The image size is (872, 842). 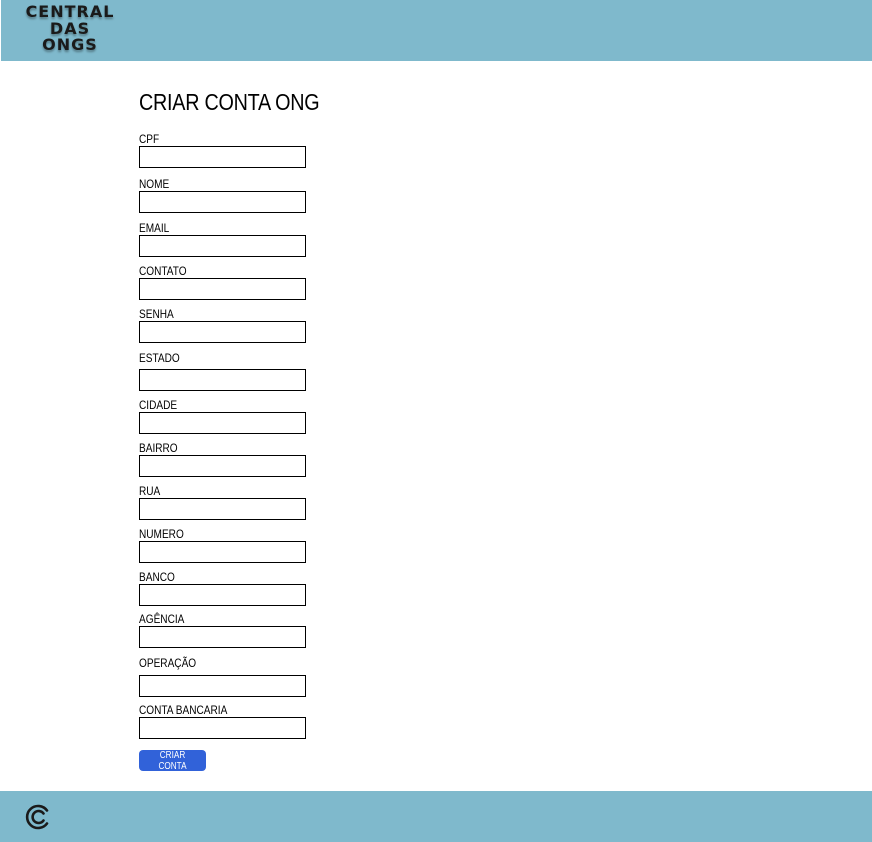 I want to click on field-numero: NUMERO, so click(x=222, y=545).